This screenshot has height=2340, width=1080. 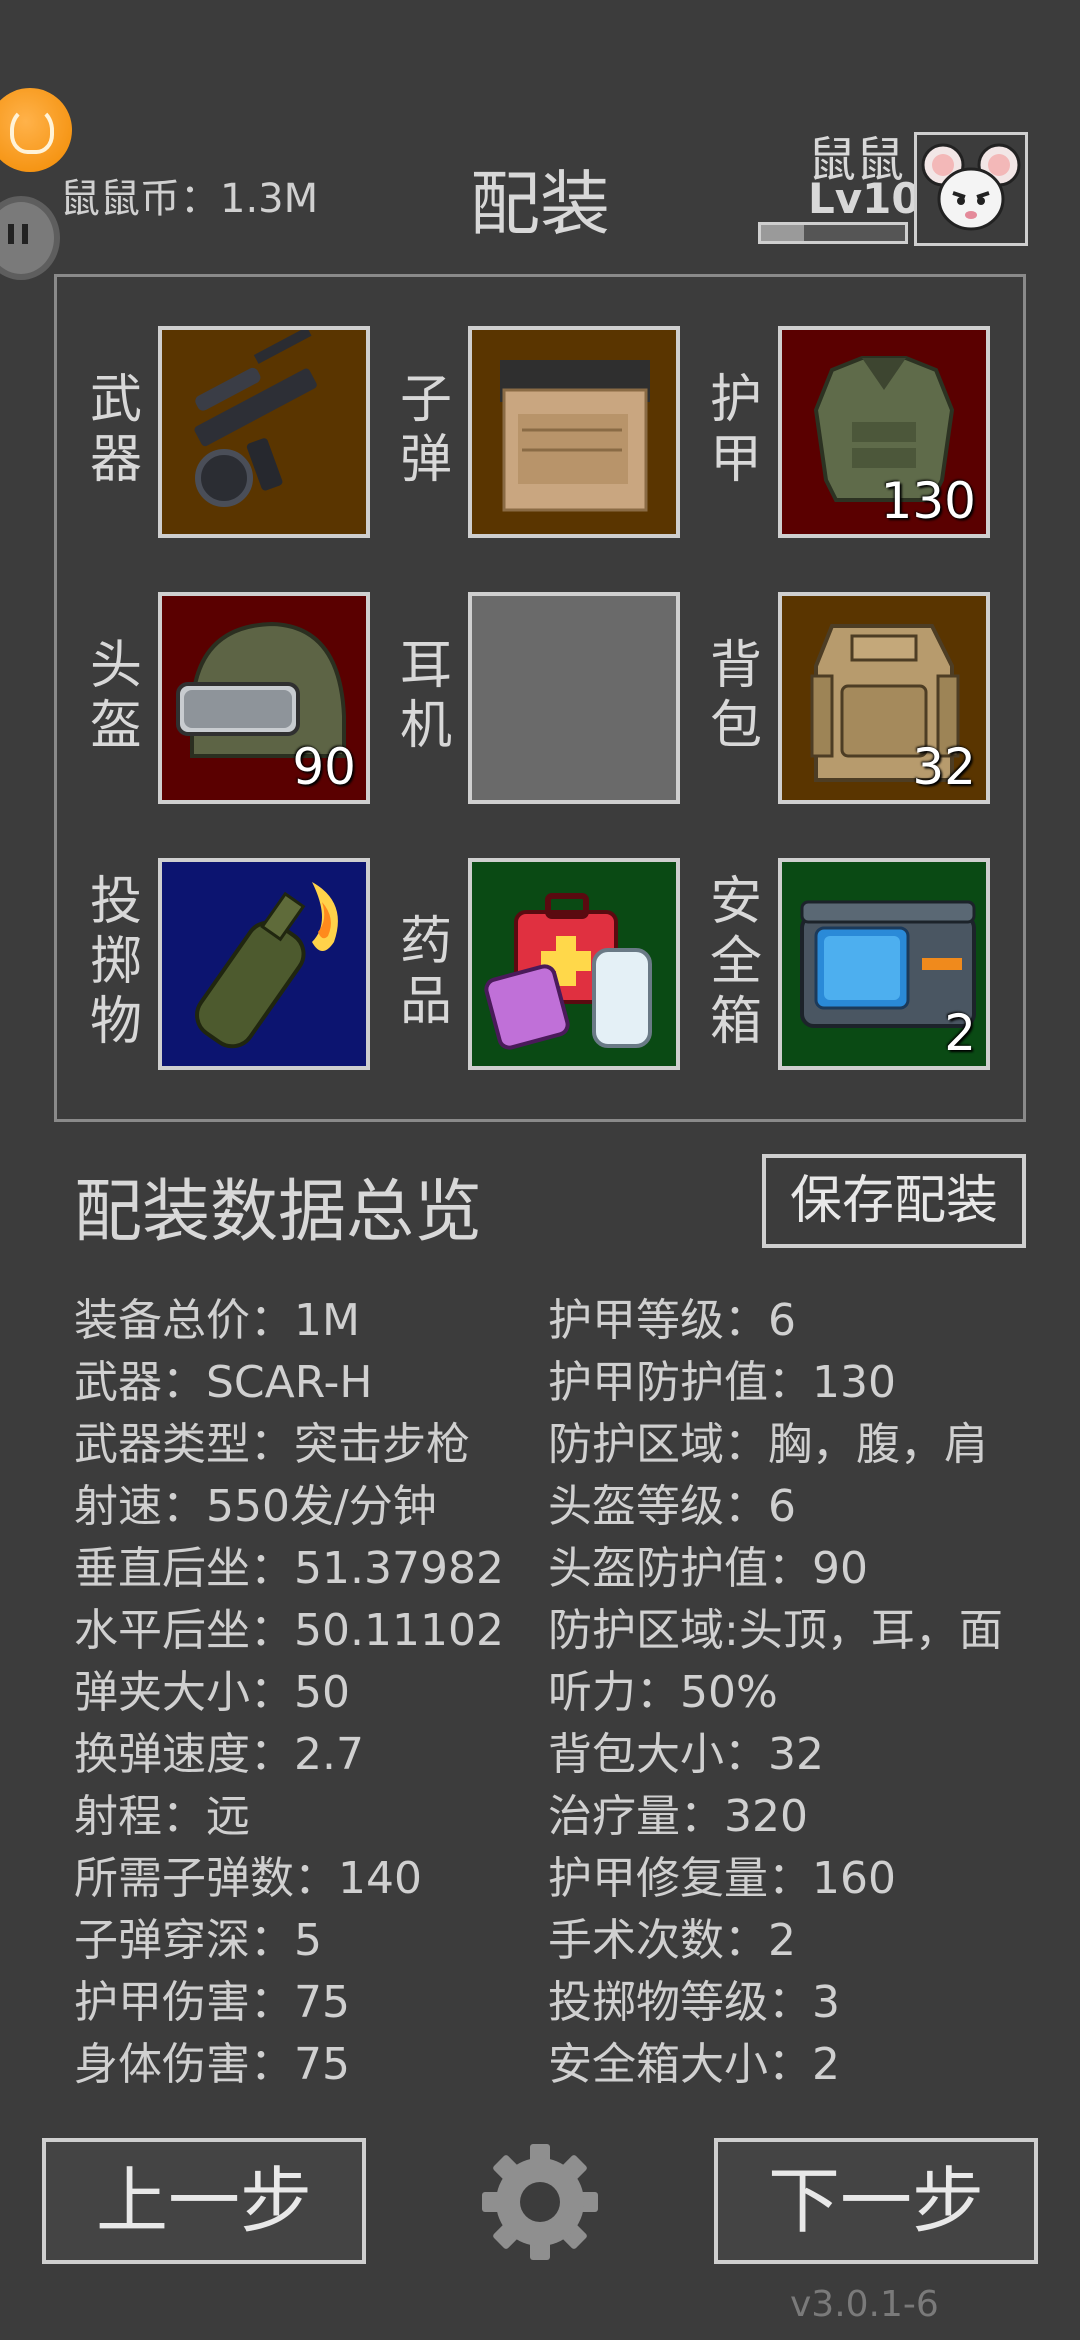 What do you see at coordinates (204, 2201) in the screenshot?
I see `previous-step-button: 上一步` at bounding box center [204, 2201].